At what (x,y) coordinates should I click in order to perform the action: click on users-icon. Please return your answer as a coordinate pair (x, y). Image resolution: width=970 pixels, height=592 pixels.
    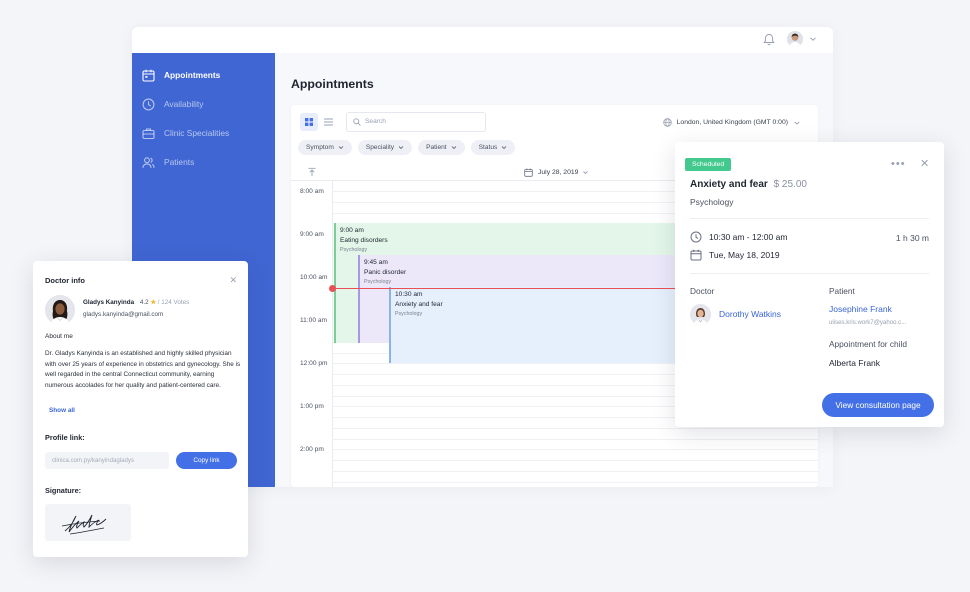
    Looking at the image, I should click on (148, 162).